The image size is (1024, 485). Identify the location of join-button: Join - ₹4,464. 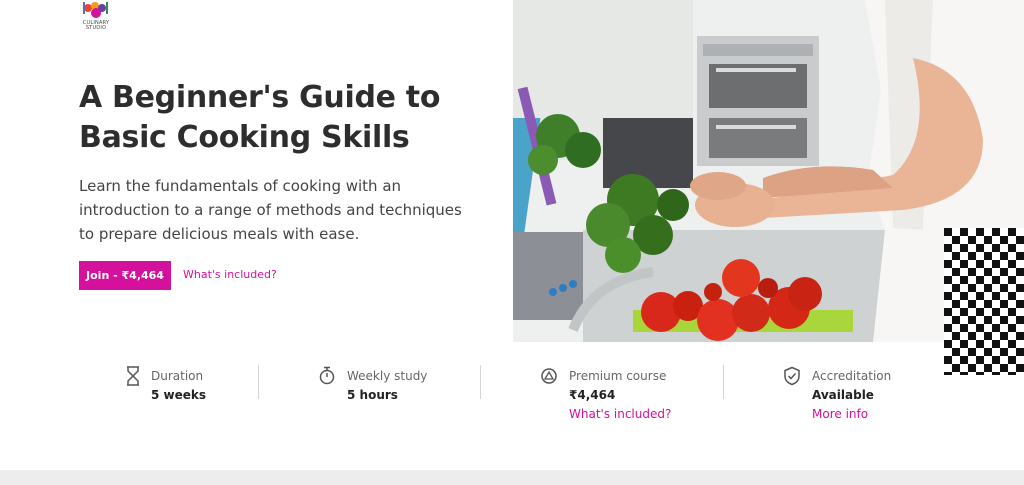
(125, 275).